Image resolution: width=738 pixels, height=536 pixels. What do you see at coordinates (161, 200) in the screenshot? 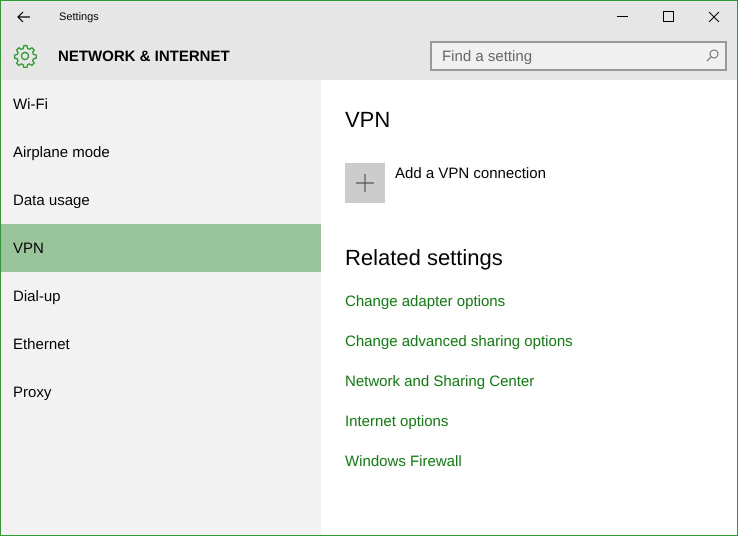
I see `sidebar-item: Data usage` at bounding box center [161, 200].